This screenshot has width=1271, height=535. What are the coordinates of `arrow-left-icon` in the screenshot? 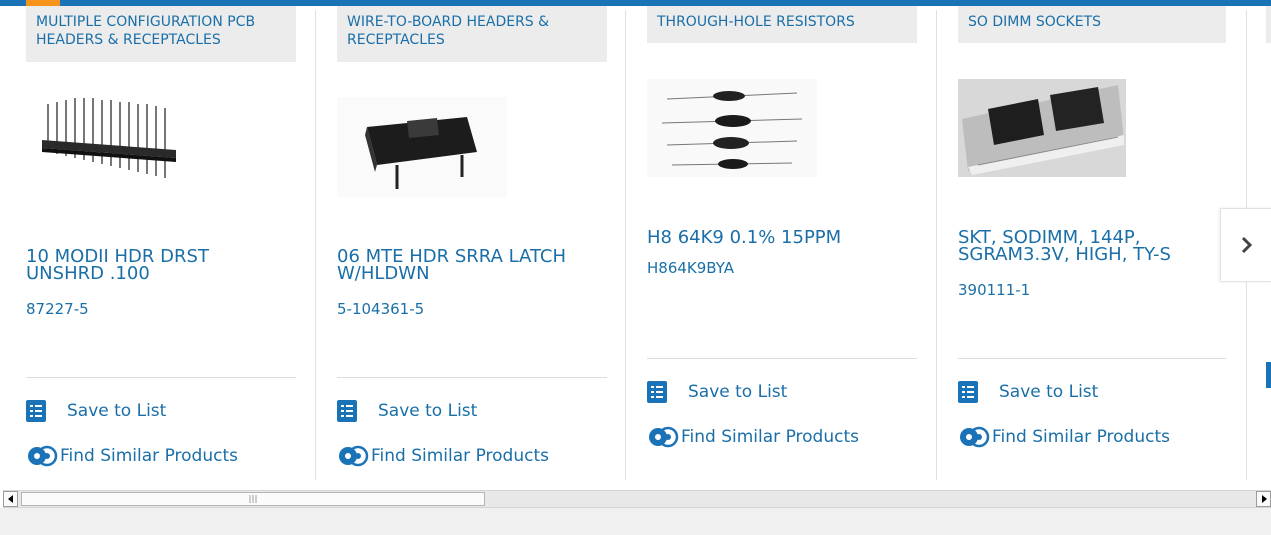 It's located at (10, 499).